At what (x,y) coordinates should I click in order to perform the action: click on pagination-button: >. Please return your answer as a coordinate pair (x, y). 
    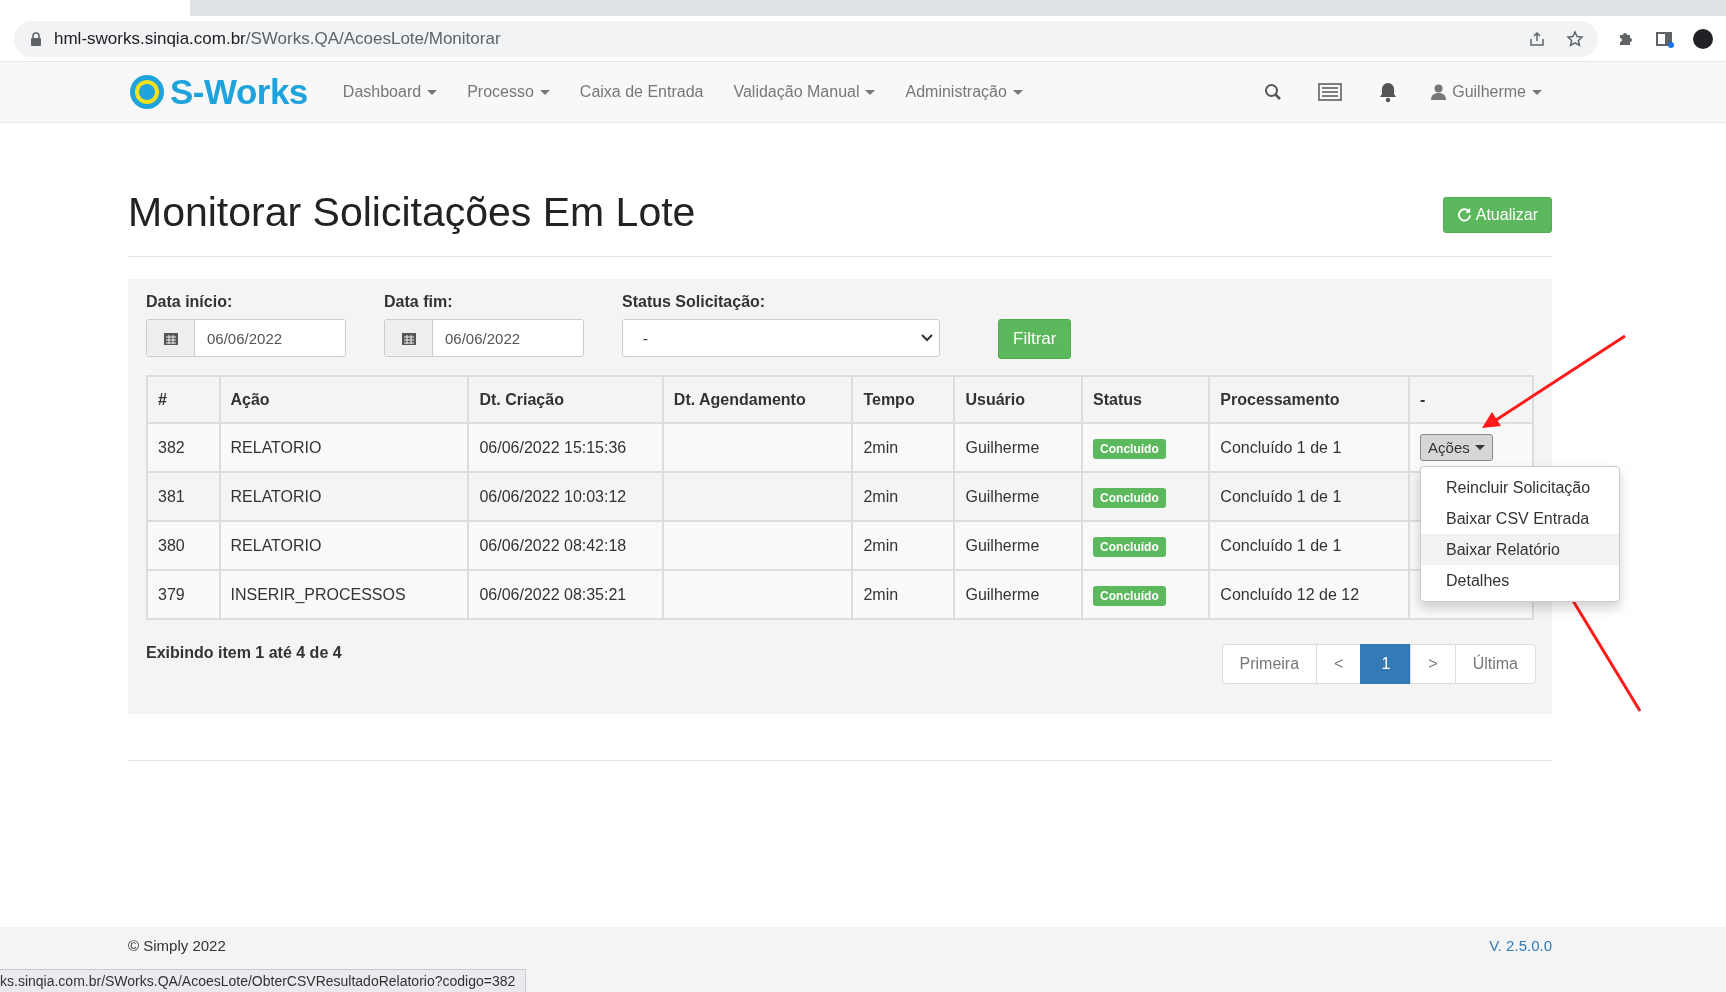
    Looking at the image, I should click on (1433, 664).